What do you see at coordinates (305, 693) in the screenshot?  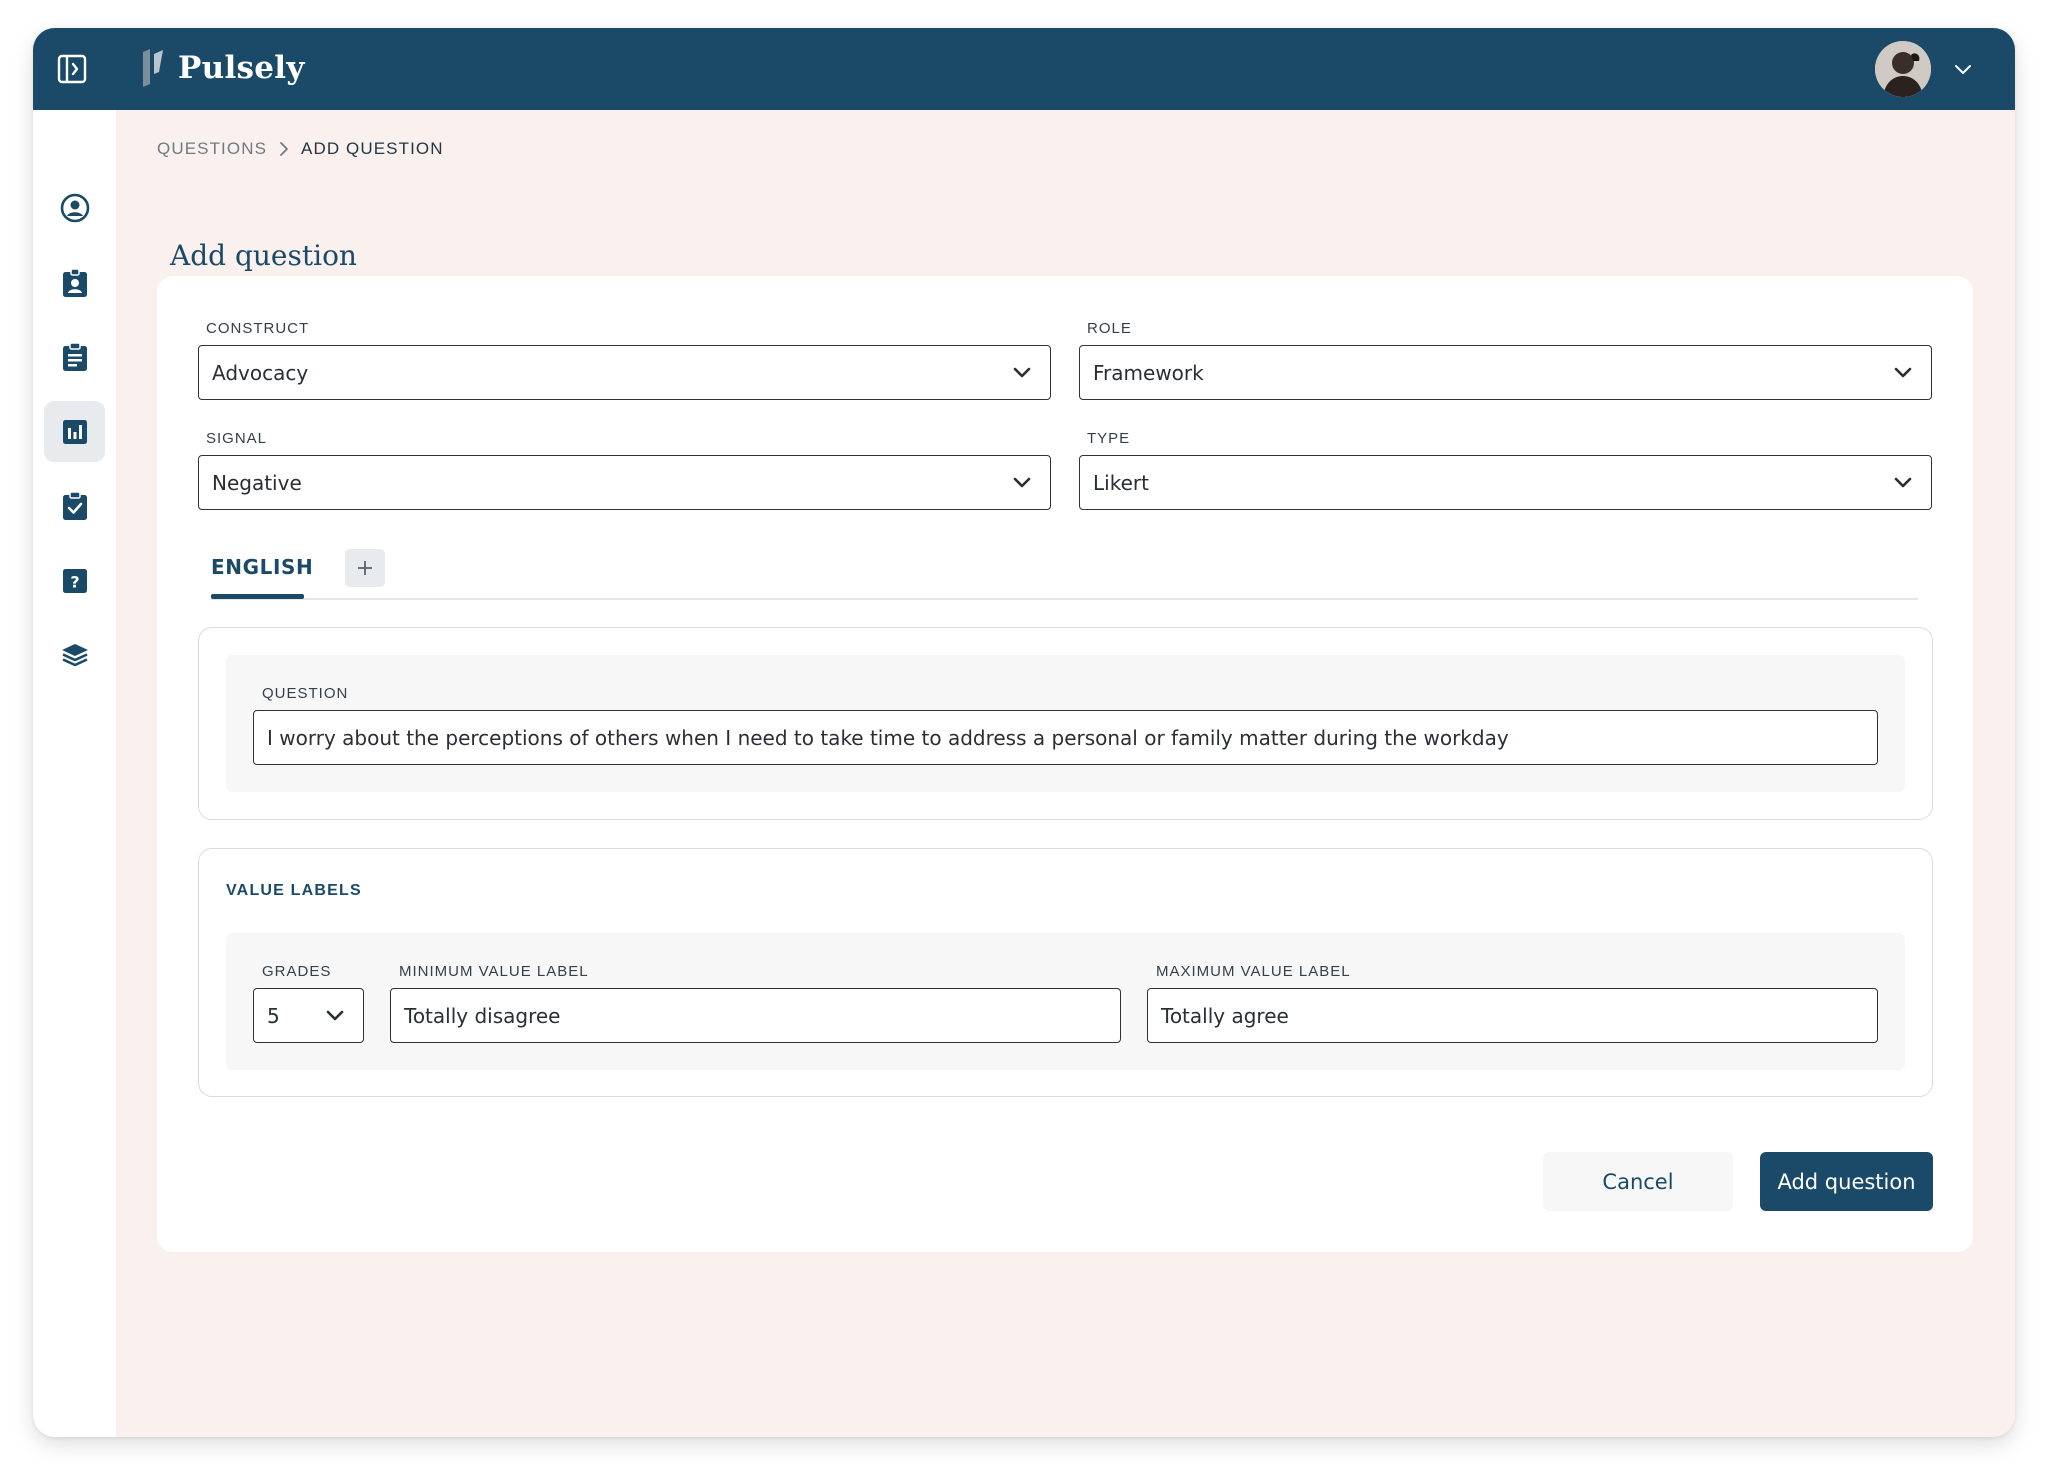 I see `question-label: QUESTION` at bounding box center [305, 693].